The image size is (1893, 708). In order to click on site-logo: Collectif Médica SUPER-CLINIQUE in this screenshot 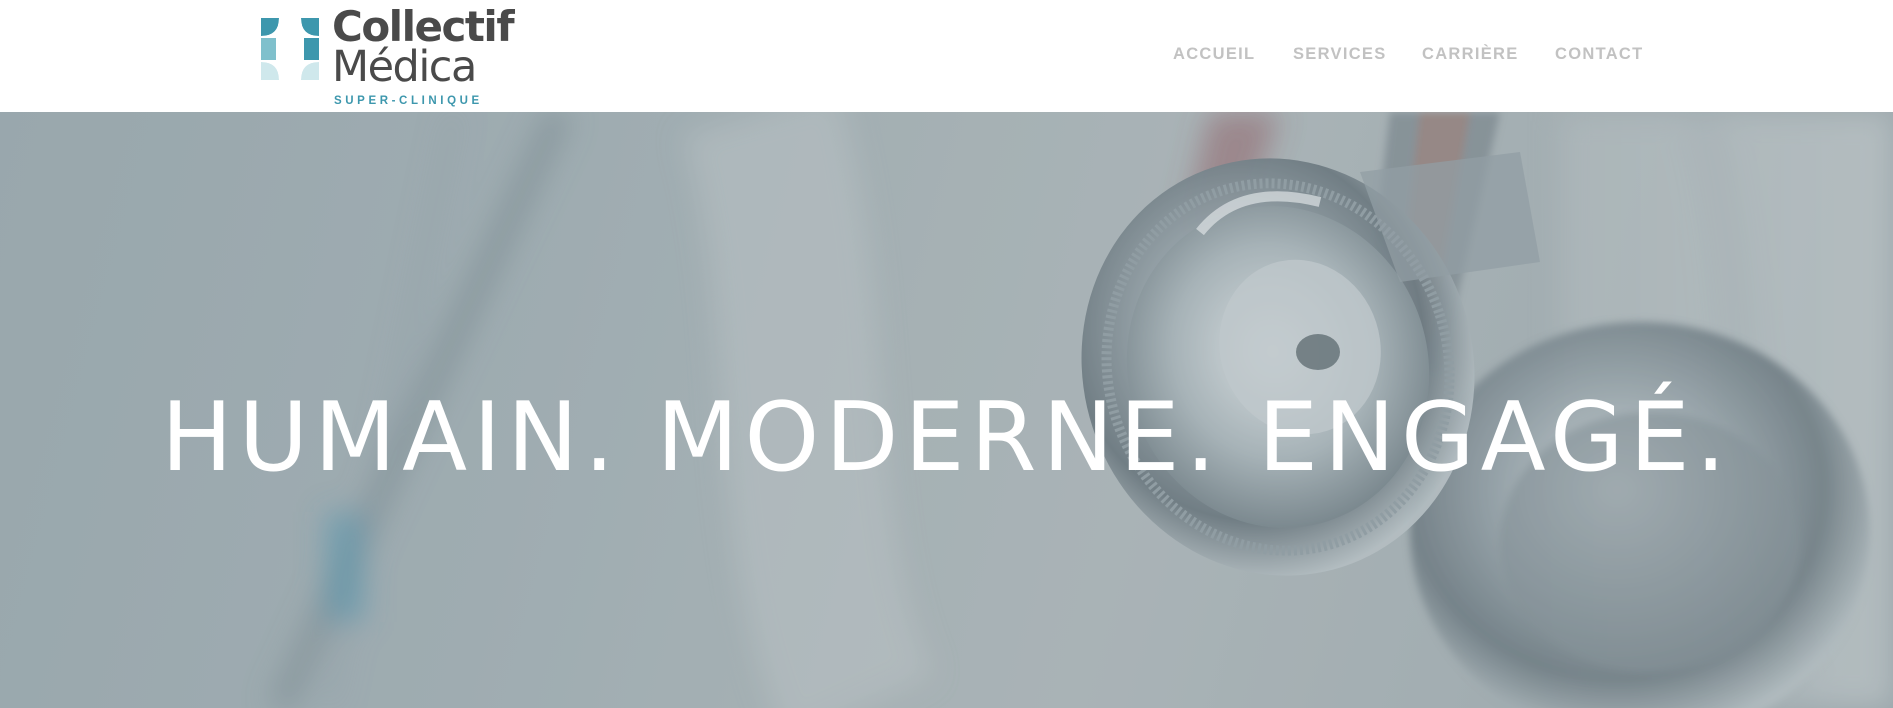, I will do `click(397, 58)`.